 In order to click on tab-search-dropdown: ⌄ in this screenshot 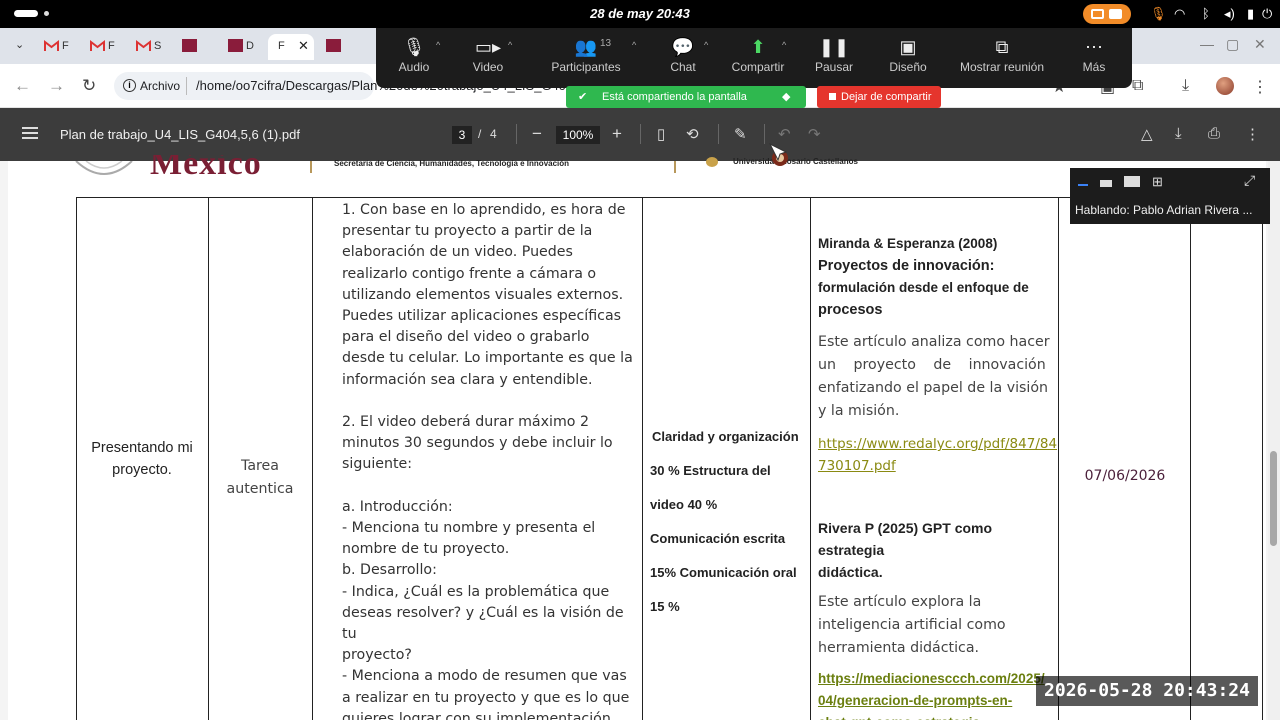, I will do `click(21, 47)`.